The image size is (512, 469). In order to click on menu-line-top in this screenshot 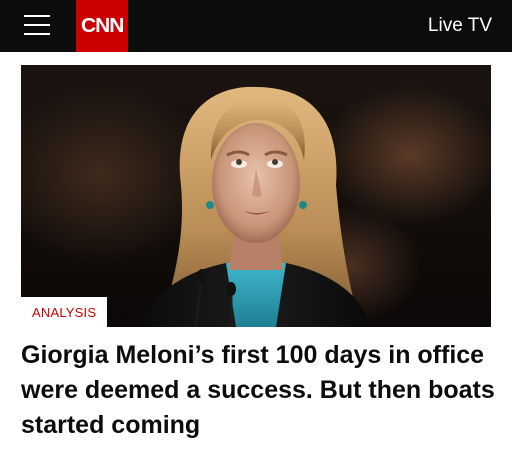, I will do `click(37, 16)`.